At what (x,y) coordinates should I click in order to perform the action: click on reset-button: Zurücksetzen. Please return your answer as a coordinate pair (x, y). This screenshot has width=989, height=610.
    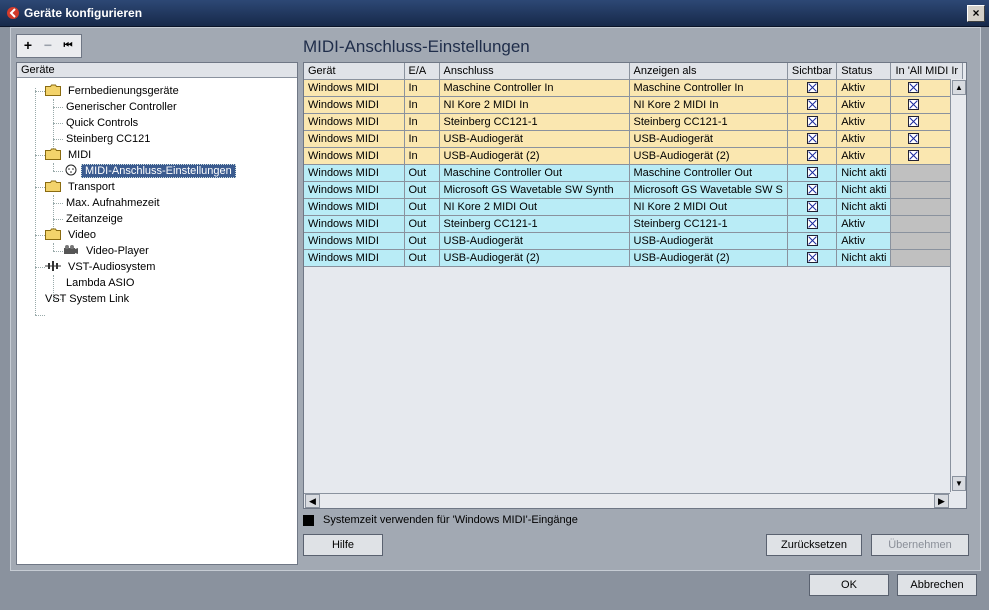
    Looking at the image, I should click on (814, 545).